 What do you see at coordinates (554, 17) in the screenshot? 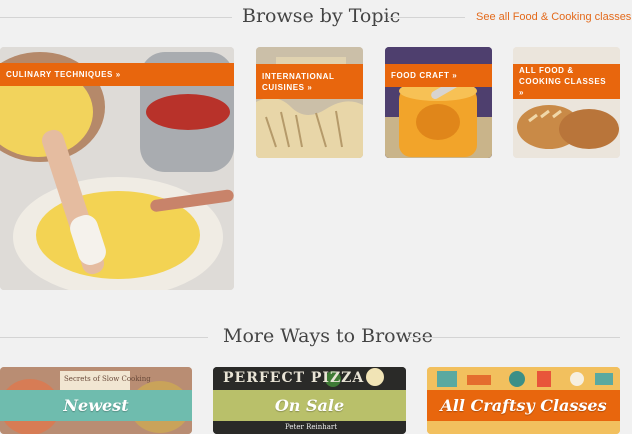
I see `see-all-food-cooking-link: See all Food & Cooking classes »` at bounding box center [554, 17].